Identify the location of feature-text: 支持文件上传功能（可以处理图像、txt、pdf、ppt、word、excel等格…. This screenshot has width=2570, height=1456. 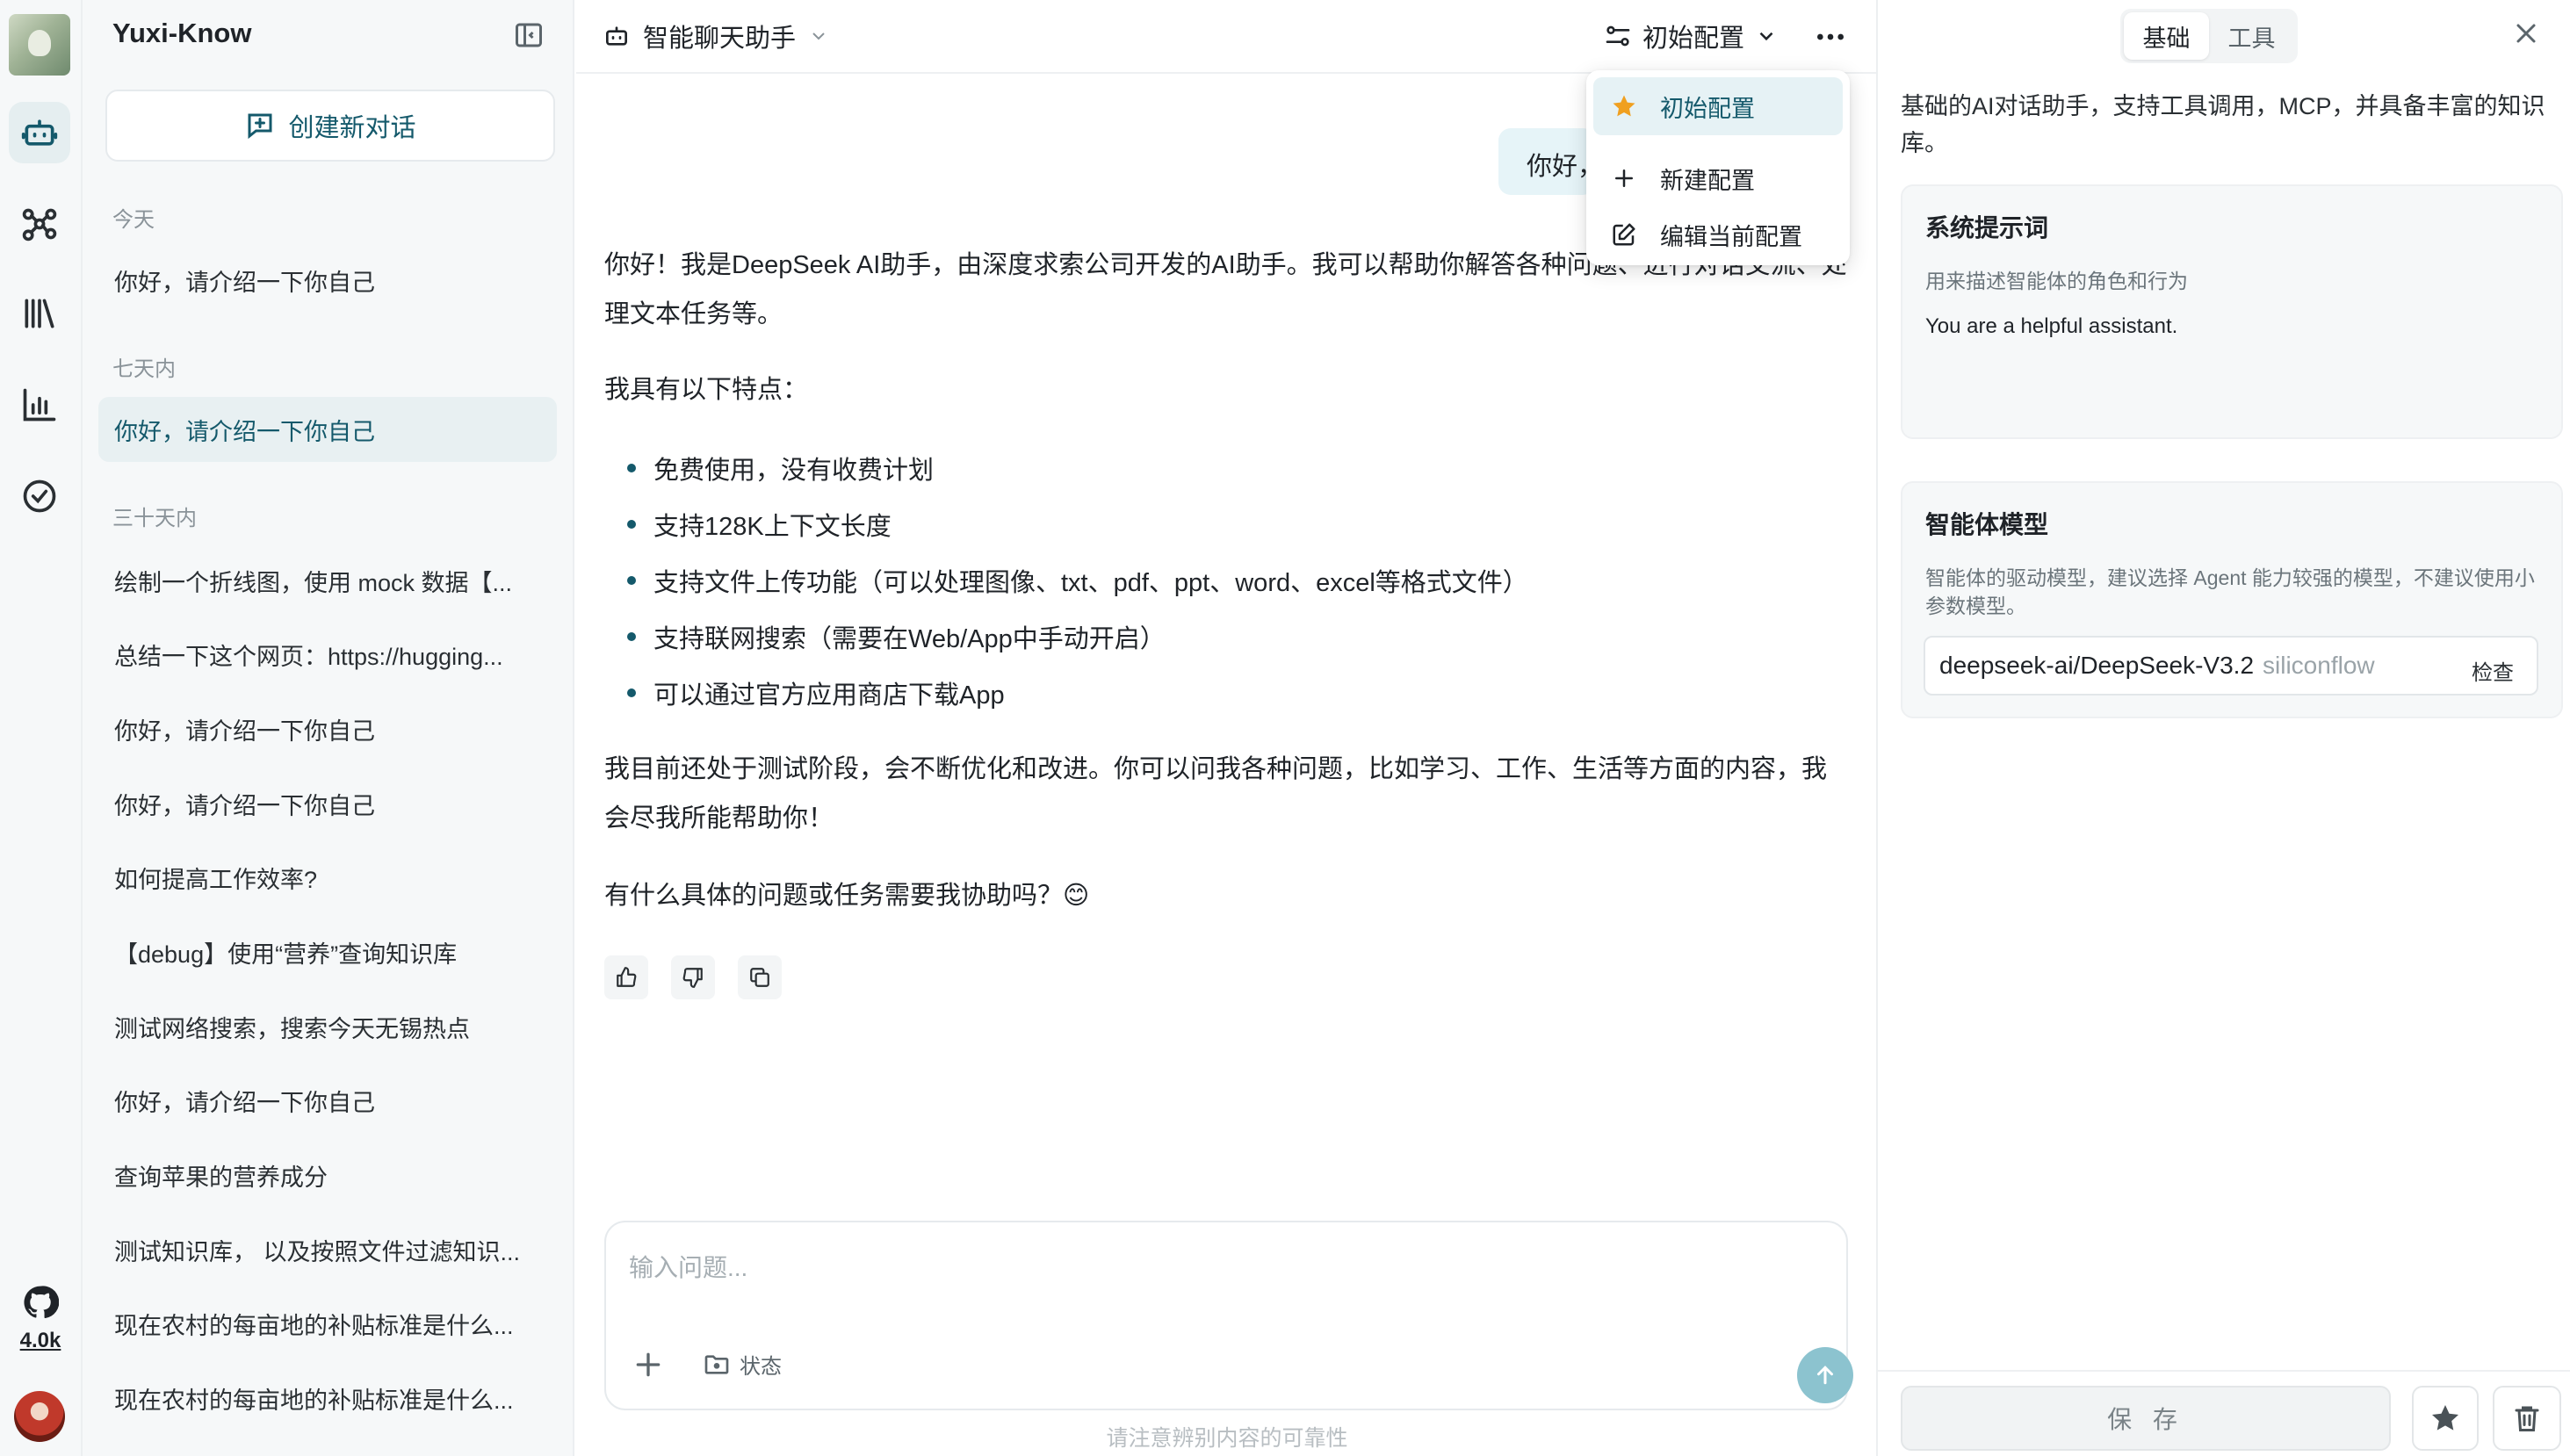
(1090, 583).